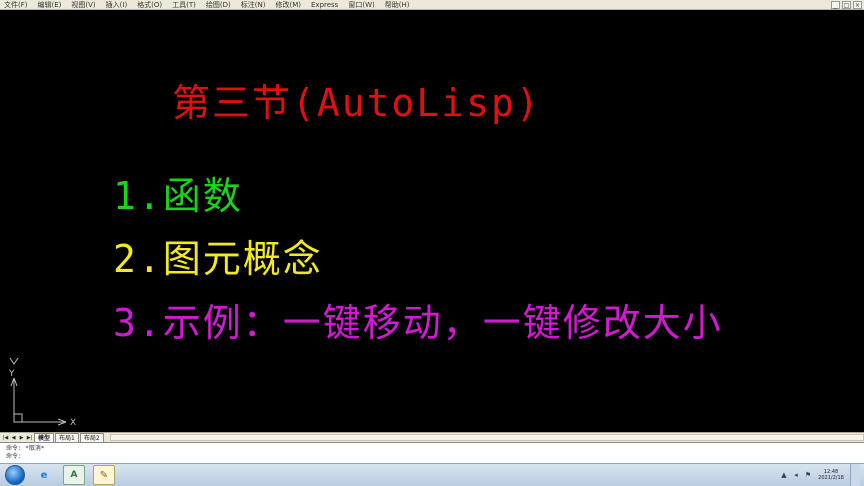 This screenshot has width=864, height=486. Describe the element at coordinates (51, 5) in the screenshot. I see `menu-edit: 编辑(E)` at that location.